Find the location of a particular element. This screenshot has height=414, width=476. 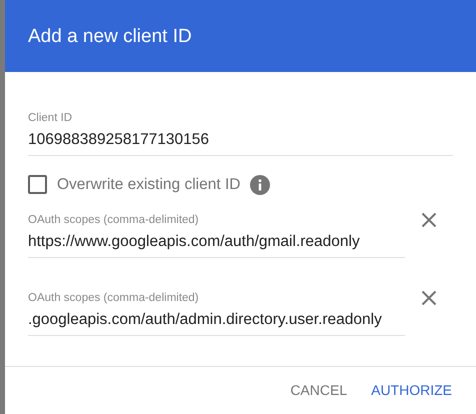

authorize-button: AUTHORIZE is located at coordinates (411, 390).